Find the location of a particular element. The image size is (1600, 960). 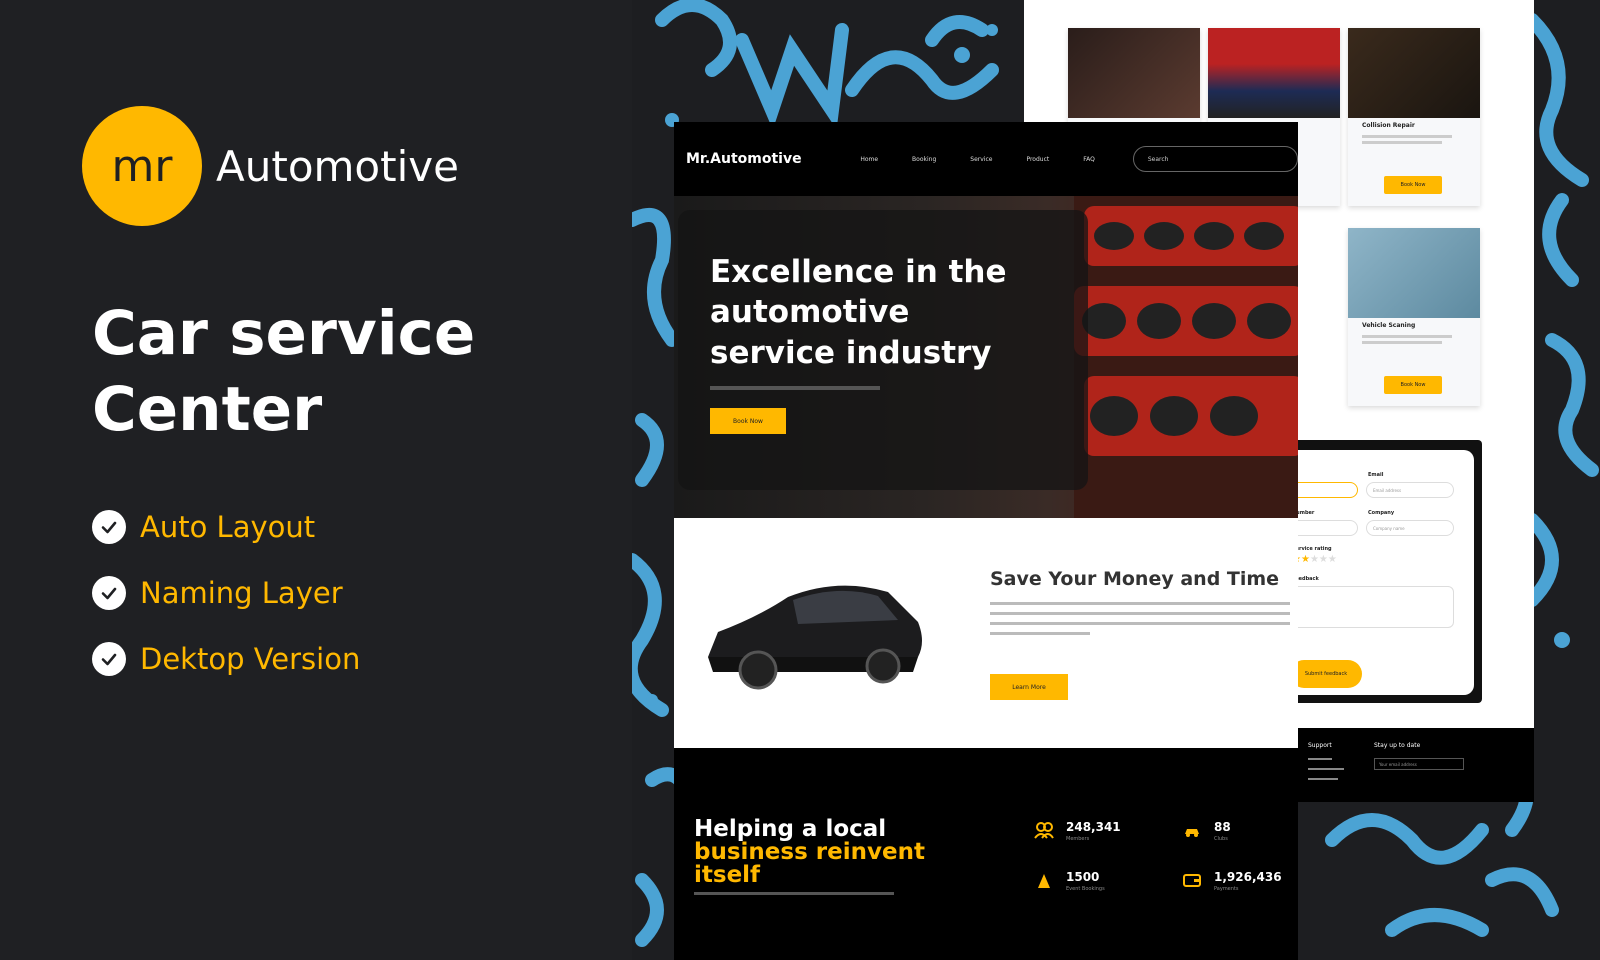

socket-set-image is located at coordinates (1186, 357).